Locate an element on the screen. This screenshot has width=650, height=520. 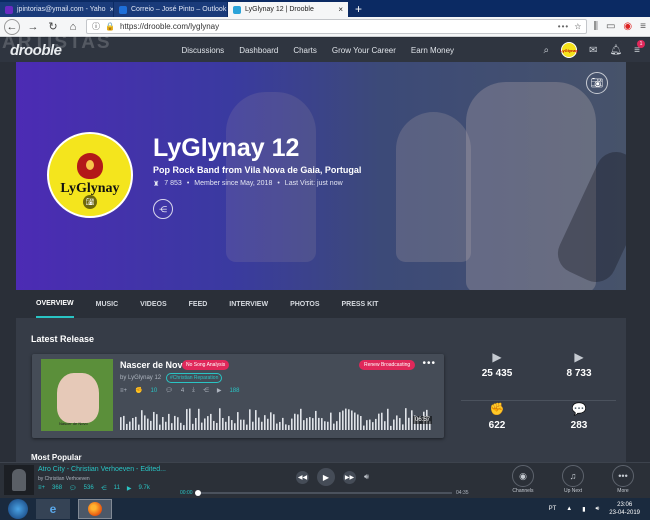
fast-forward-icon: ▶▶ is located at coordinates (349, 477).